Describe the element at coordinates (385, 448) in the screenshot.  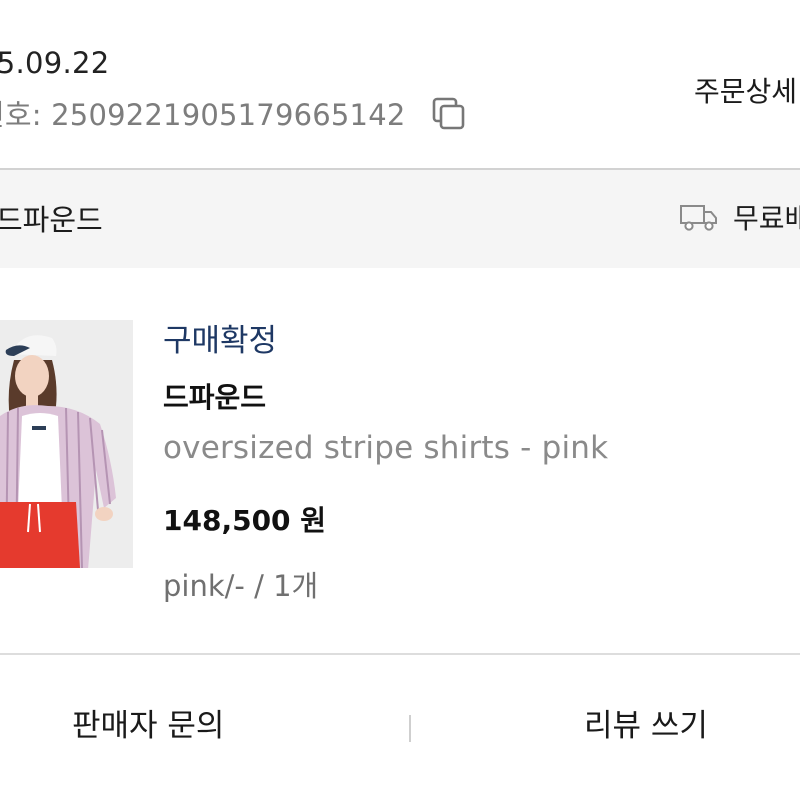
I see `product-name: oversized stripe shirts - pink` at that location.